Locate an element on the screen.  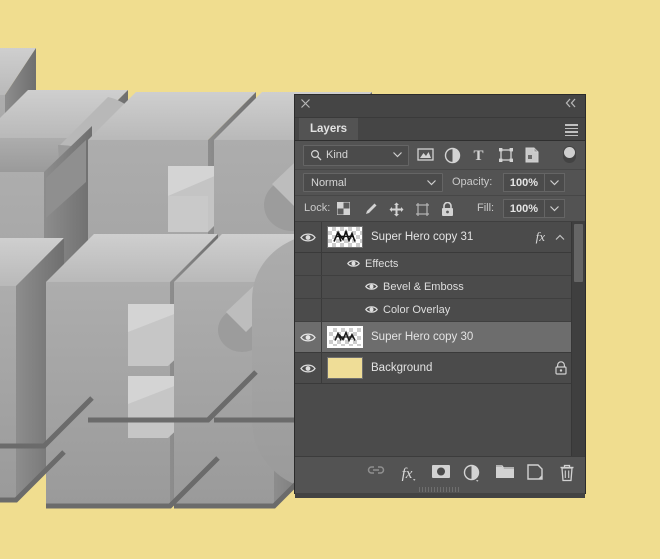
svg-text: T is located at coordinates (478, 155).